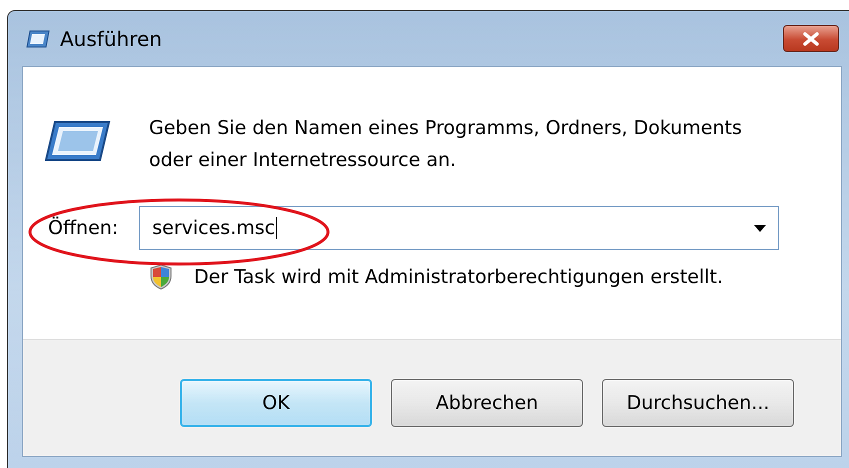 The width and height of the screenshot is (849, 468). Describe the element at coordinates (459, 277) in the screenshot. I see `admin-note: Der Task wird mit Administratorberechtigungen erstellt.` at that location.